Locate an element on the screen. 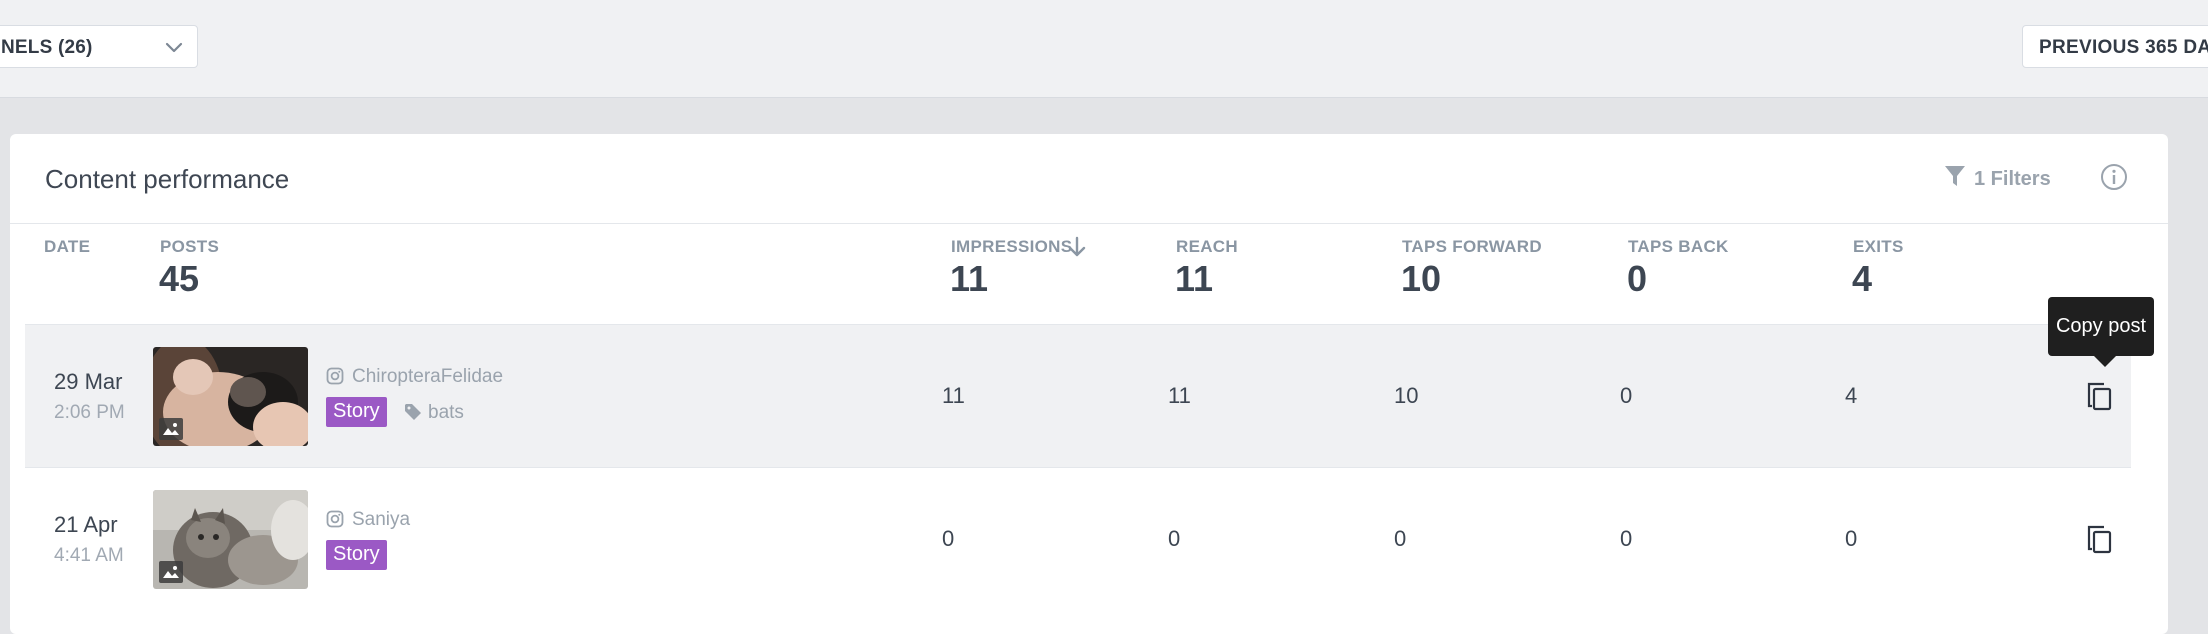 The image size is (2208, 634). post-time: 4:41 AM is located at coordinates (89, 555).